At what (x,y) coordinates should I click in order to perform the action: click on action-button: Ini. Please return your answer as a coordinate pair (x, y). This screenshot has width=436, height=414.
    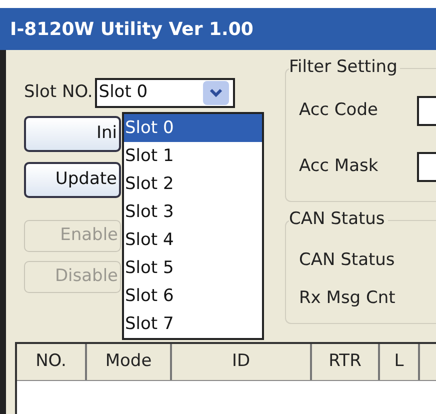
    Looking at the image, I should click on (72, 134).